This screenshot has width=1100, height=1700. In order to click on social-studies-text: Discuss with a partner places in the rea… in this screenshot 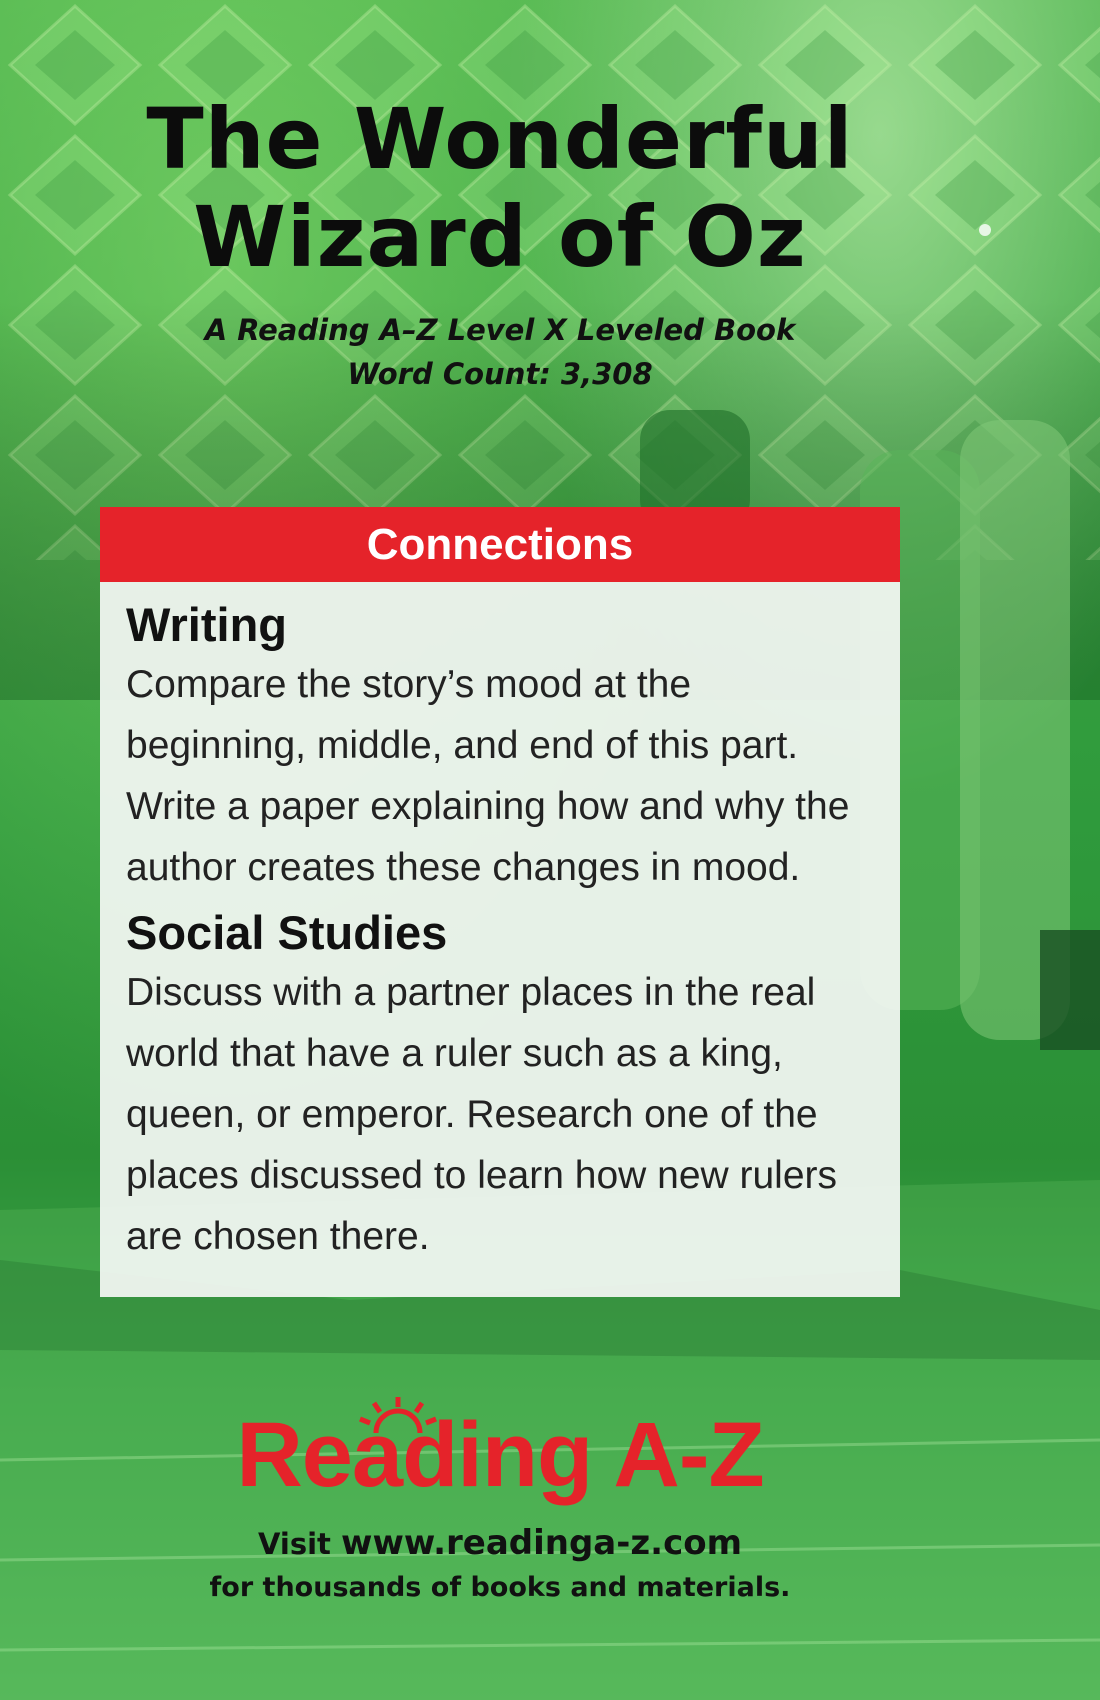, I will do `click(482, 1114)`.